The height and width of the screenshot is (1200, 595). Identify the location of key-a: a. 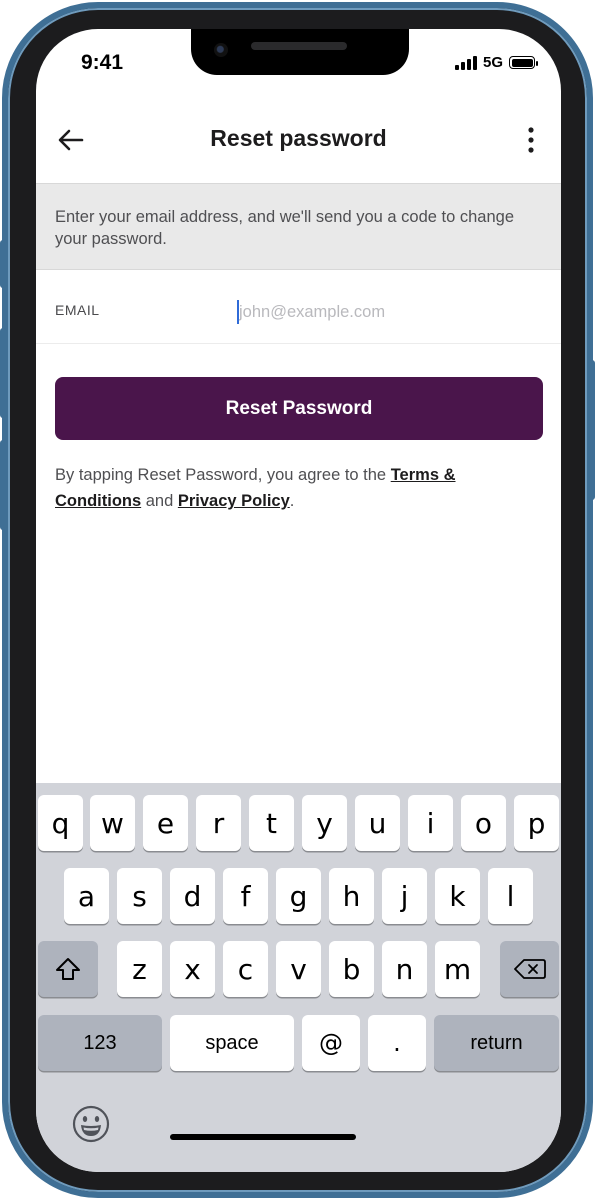
(86, 896).